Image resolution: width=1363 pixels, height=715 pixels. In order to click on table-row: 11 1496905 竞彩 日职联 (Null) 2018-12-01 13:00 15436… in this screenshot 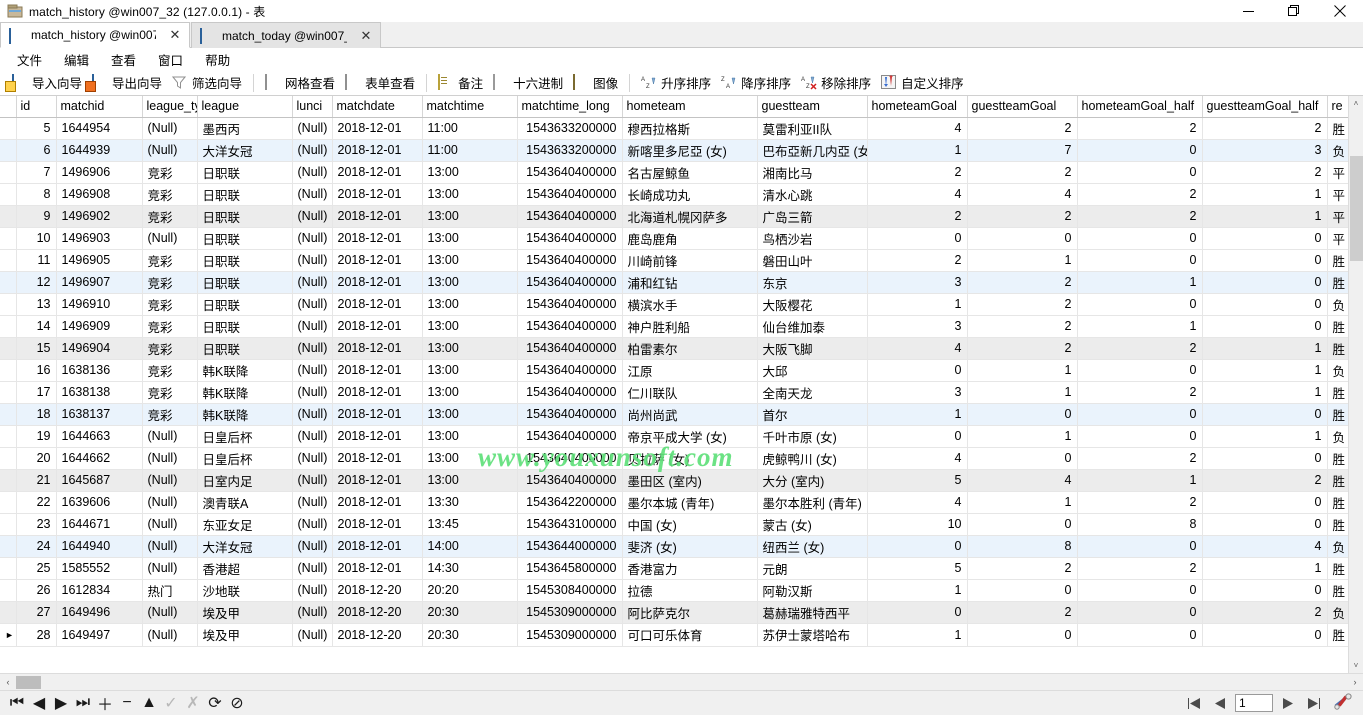, I will do `click(674, 260)`.